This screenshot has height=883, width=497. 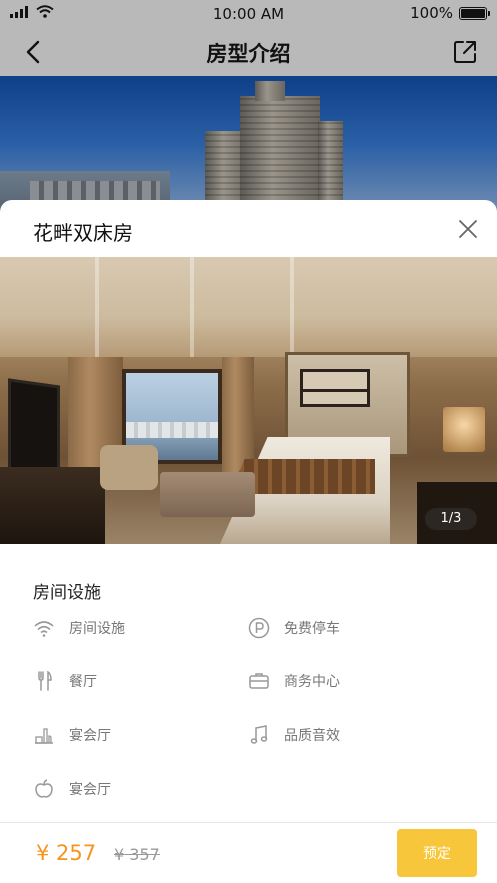 I want to click on apple-icon, so click(x=44, y=788).